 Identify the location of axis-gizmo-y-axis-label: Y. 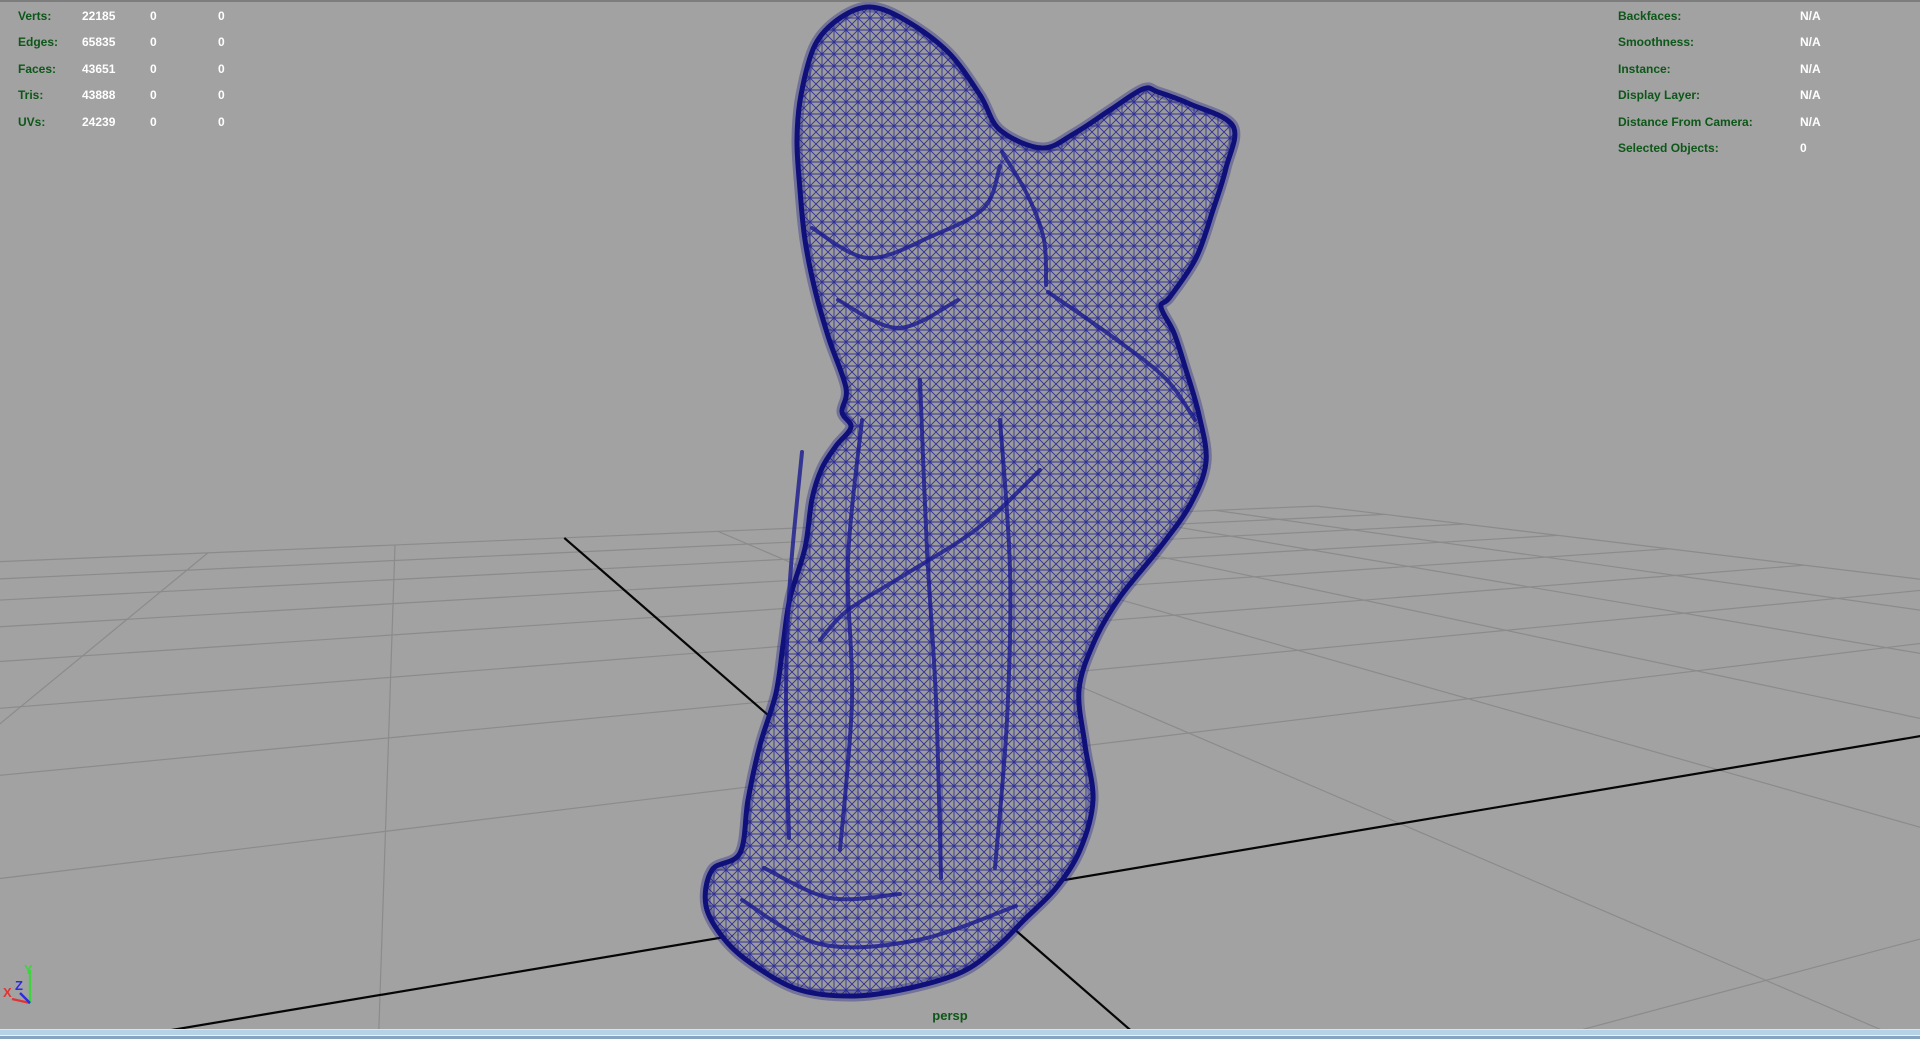
(28, 969).